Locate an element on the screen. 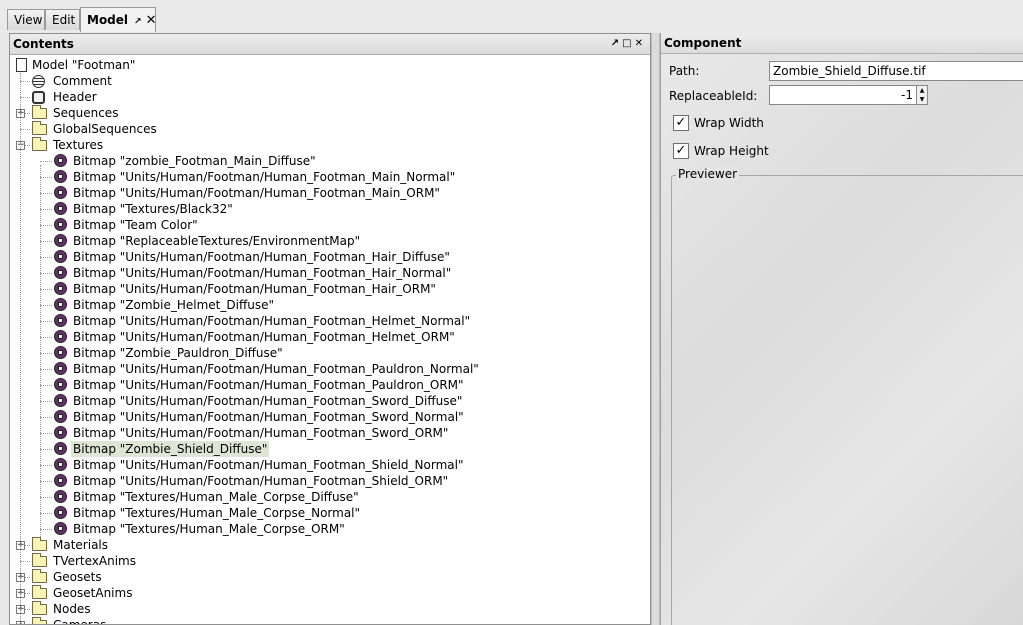 Image resolution: width=1023 pixels, height=625 pixels. tree-item: GlobalSequences is located at coordinates (325, 129).